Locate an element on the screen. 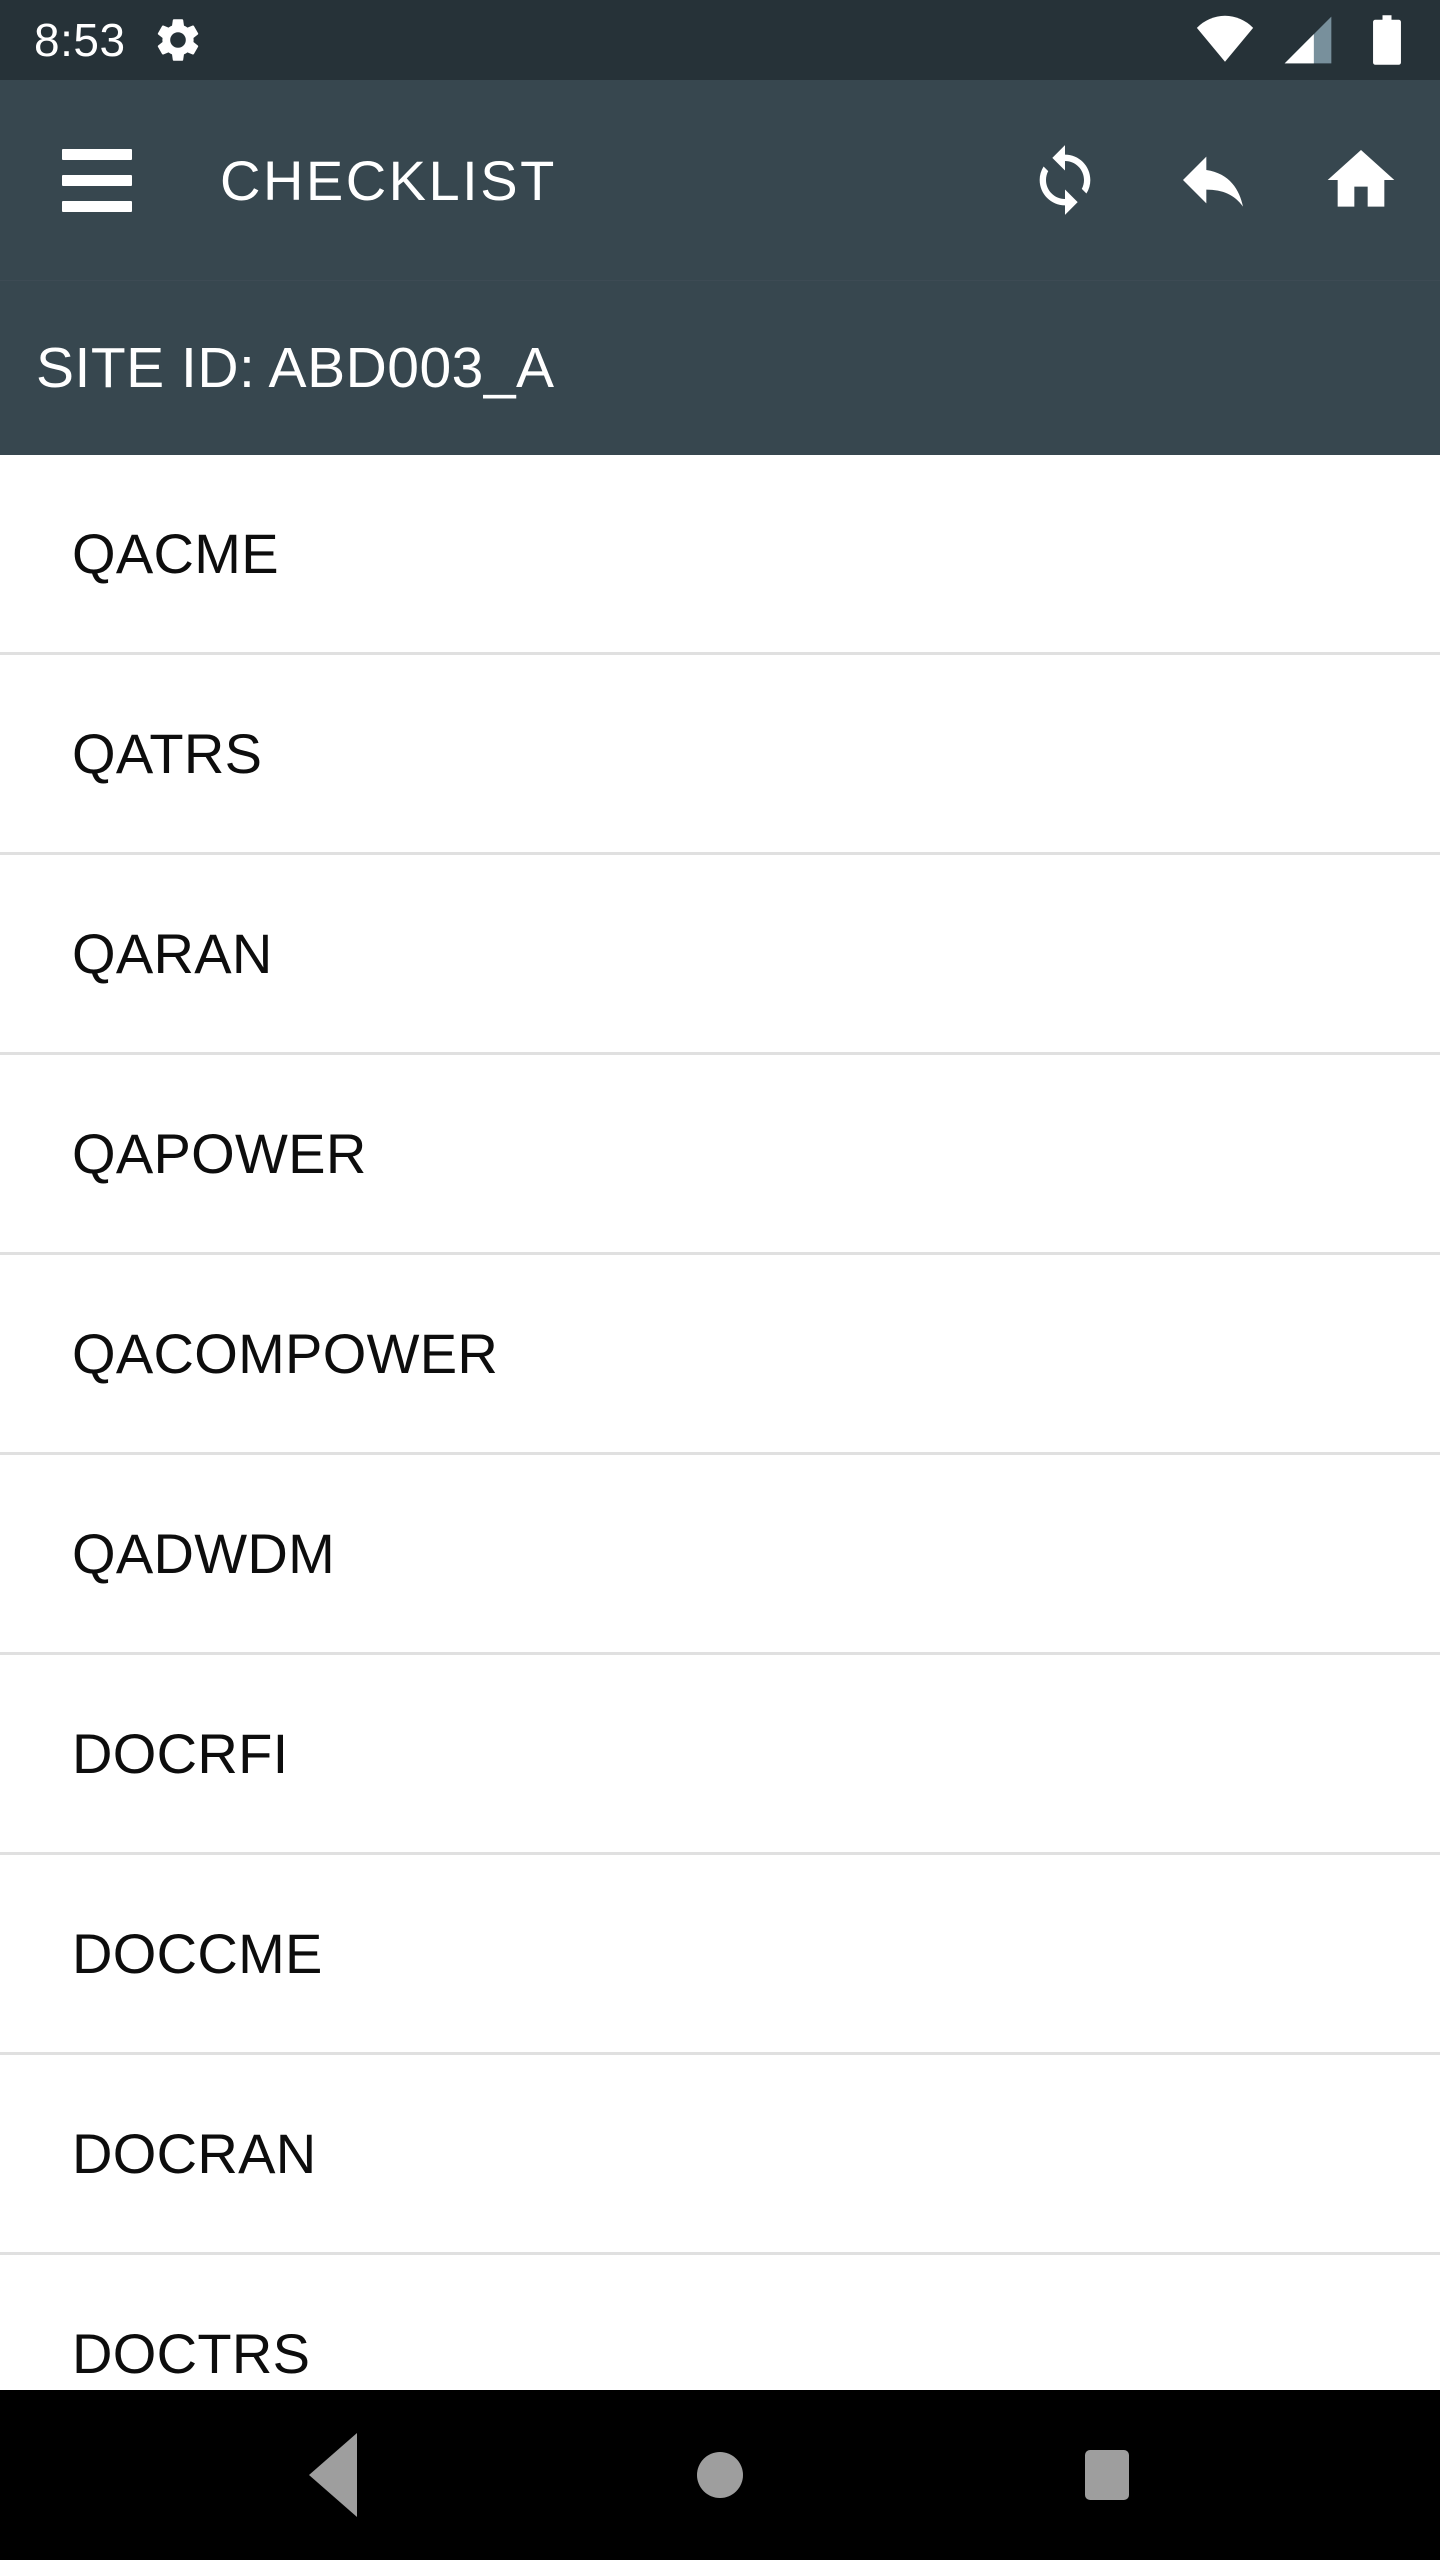 Image resolution: width=1440 pixels, height=2560 pixels. nav-recents-icon is located at coordinates (1106, 2475).